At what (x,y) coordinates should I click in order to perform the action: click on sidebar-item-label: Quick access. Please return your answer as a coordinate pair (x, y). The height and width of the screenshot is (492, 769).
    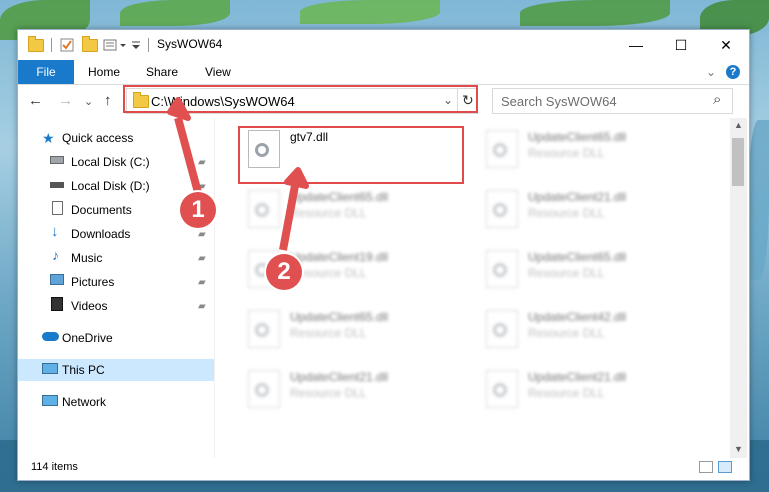
    Looking at the image, I should click on (98, 138).